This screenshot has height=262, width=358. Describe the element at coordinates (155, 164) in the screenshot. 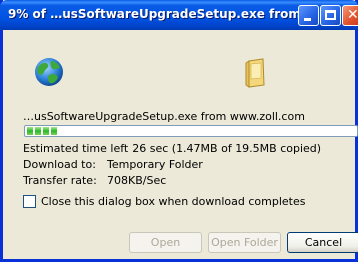

I see `download-to-value: Temporary Folder` at that location.